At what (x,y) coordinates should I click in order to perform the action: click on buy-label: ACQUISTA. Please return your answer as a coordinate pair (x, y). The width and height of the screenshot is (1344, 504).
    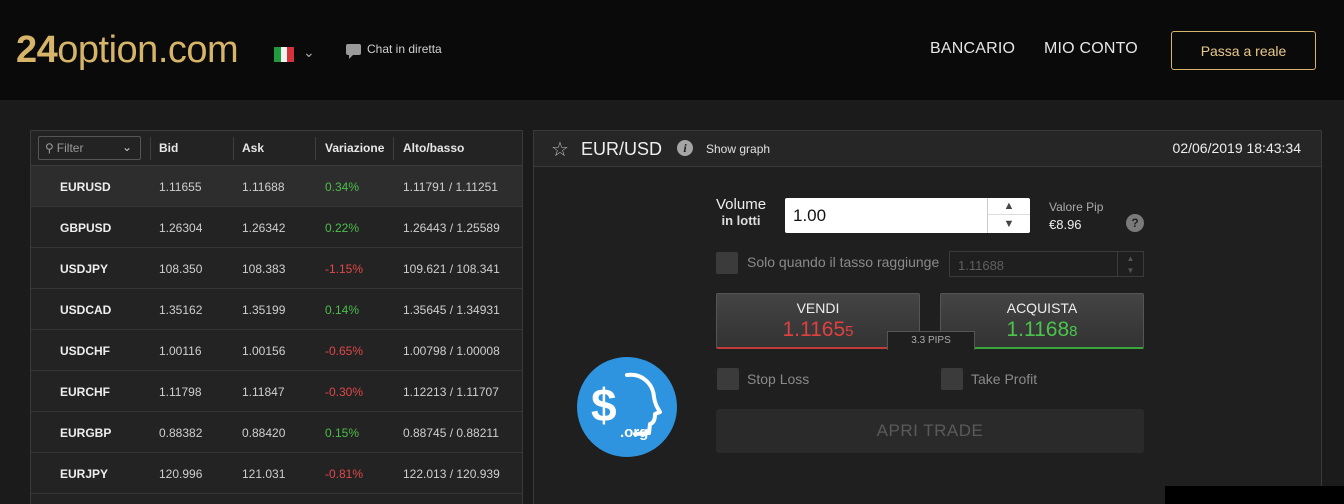
    Looking at the image, I should click on (1042, 308).